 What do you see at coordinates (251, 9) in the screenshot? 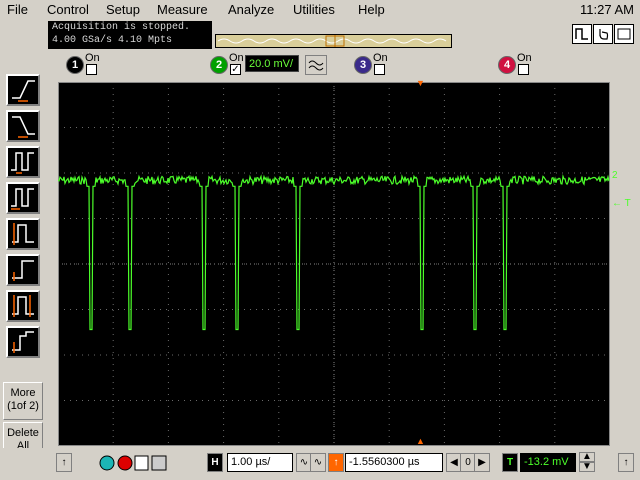
I see `menu-analyze: Analyze` at bounding box center [251, 9].